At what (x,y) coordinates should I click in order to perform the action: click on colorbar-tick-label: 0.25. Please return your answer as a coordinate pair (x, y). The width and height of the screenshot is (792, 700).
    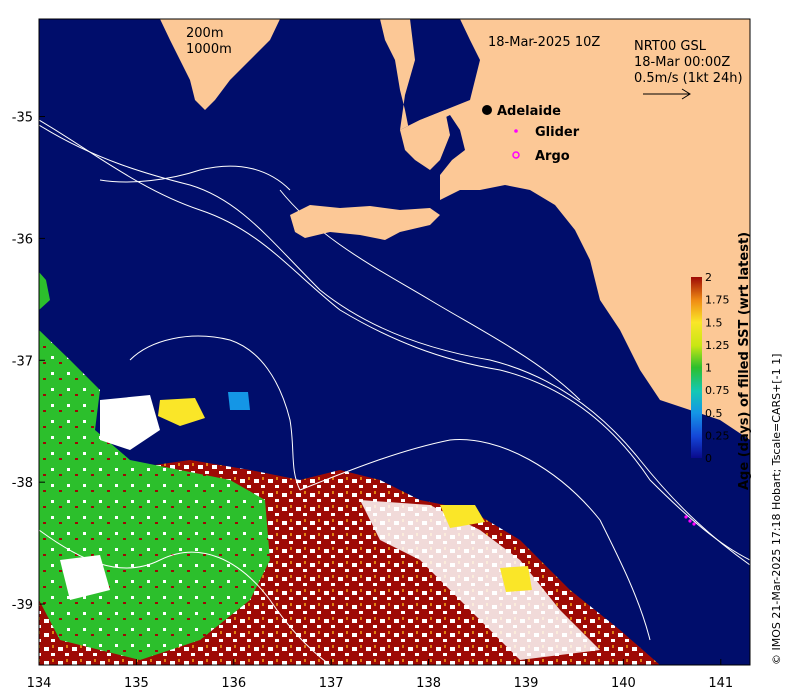
    Looking at the image, I should click on (717, 435).